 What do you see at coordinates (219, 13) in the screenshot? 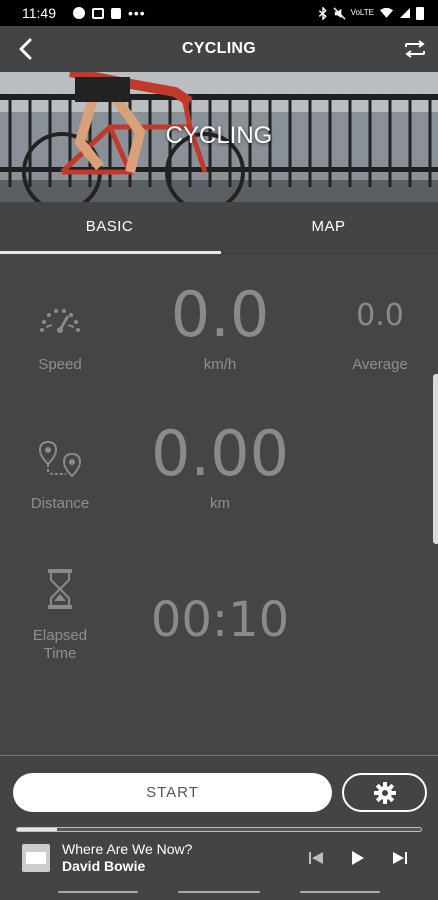
I see `status-bar: 11:49 ••• VoLTE` at bounding box center [219, 13].